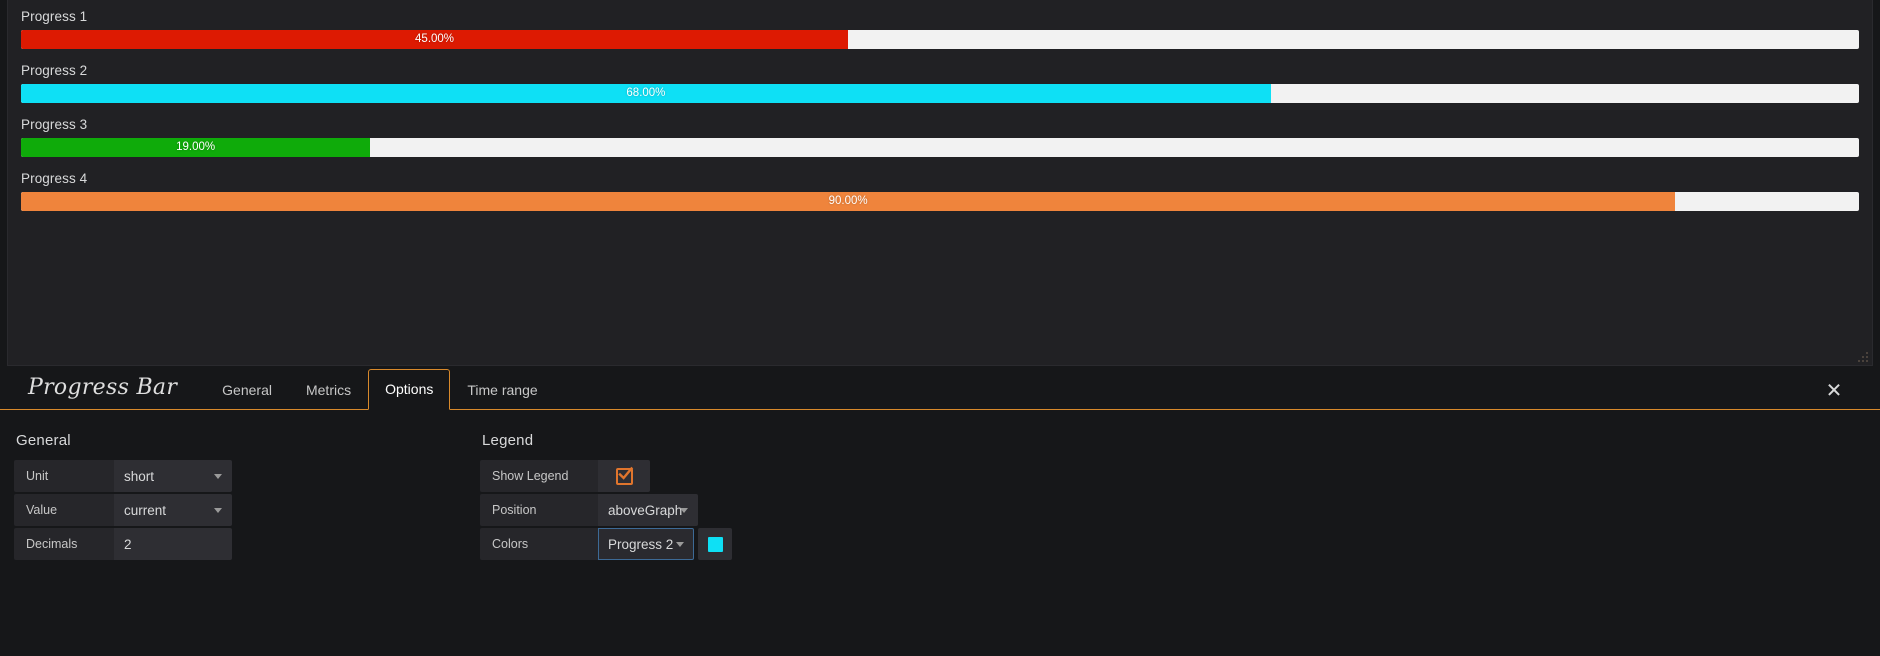 This screenshot has width=1880, height=656. I want to click on form-row-position: Position aboveGraph, so click(606, 510).